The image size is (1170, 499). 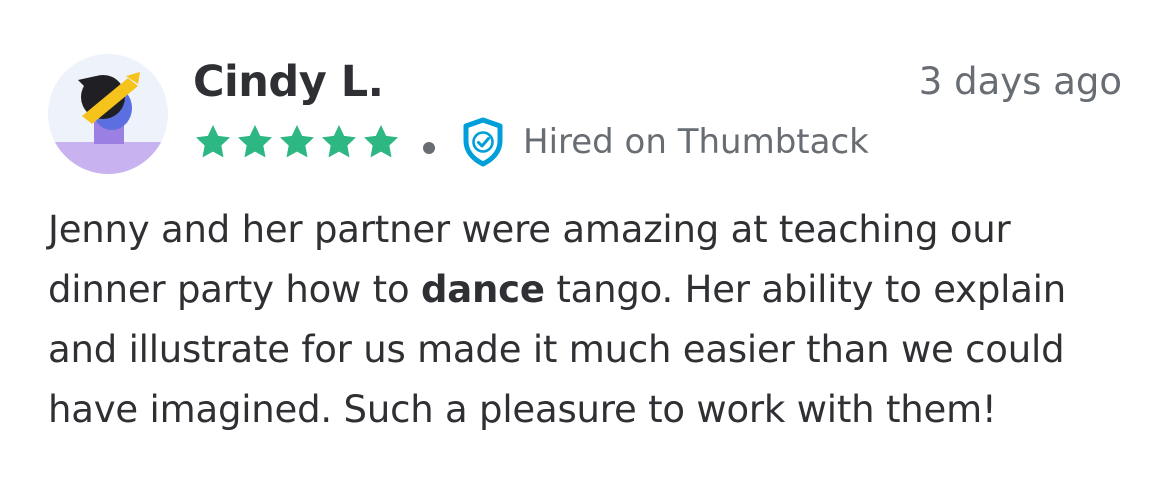 I want to click on star-rating, so click(x=297, y=142).